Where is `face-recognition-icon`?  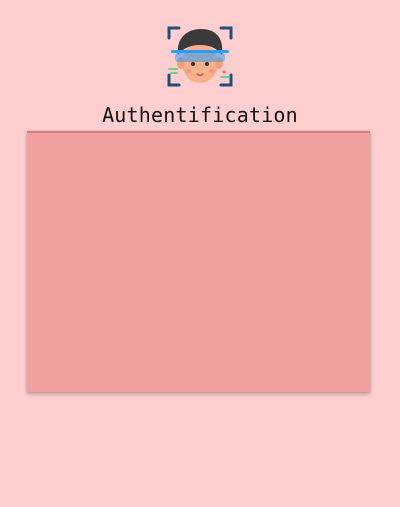
face-recognition-icon is located at coordinates (200, 56).